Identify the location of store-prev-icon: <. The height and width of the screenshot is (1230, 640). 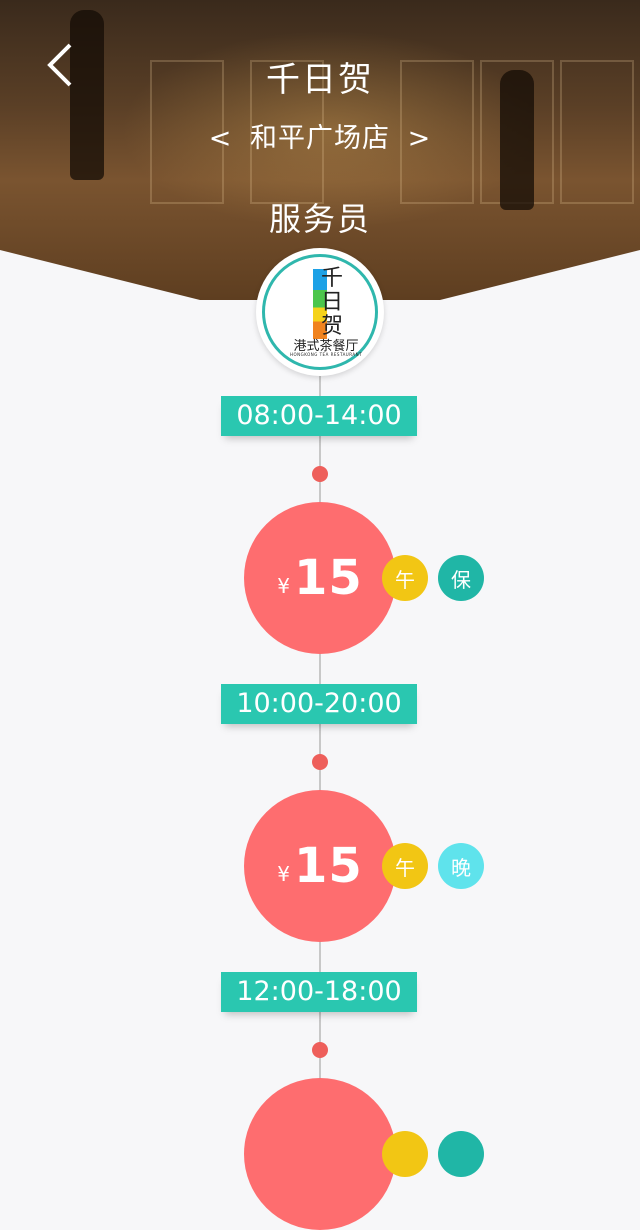
(221, 138).